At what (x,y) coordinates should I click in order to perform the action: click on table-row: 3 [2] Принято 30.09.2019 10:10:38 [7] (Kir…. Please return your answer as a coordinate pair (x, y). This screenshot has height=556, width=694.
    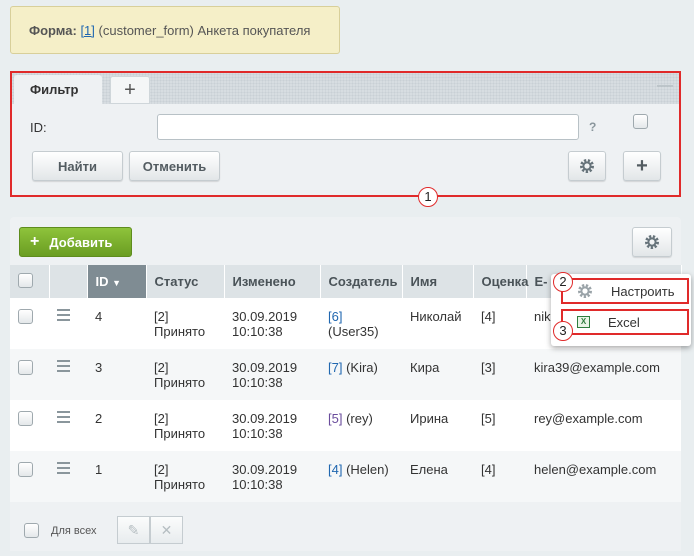
    Looking at the image, I should click on (345, 374).